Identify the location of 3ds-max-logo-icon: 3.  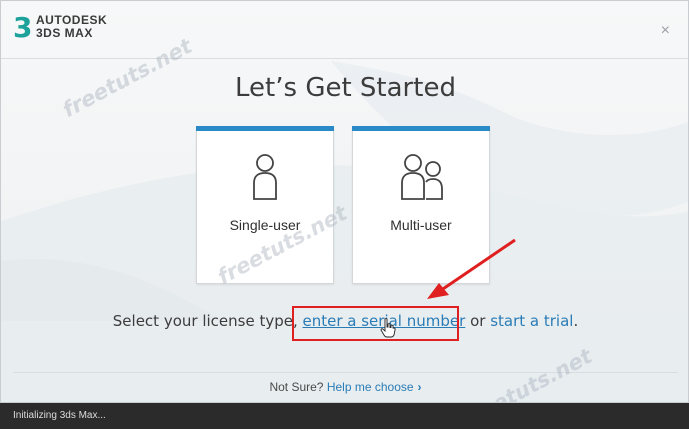
(23, 27).